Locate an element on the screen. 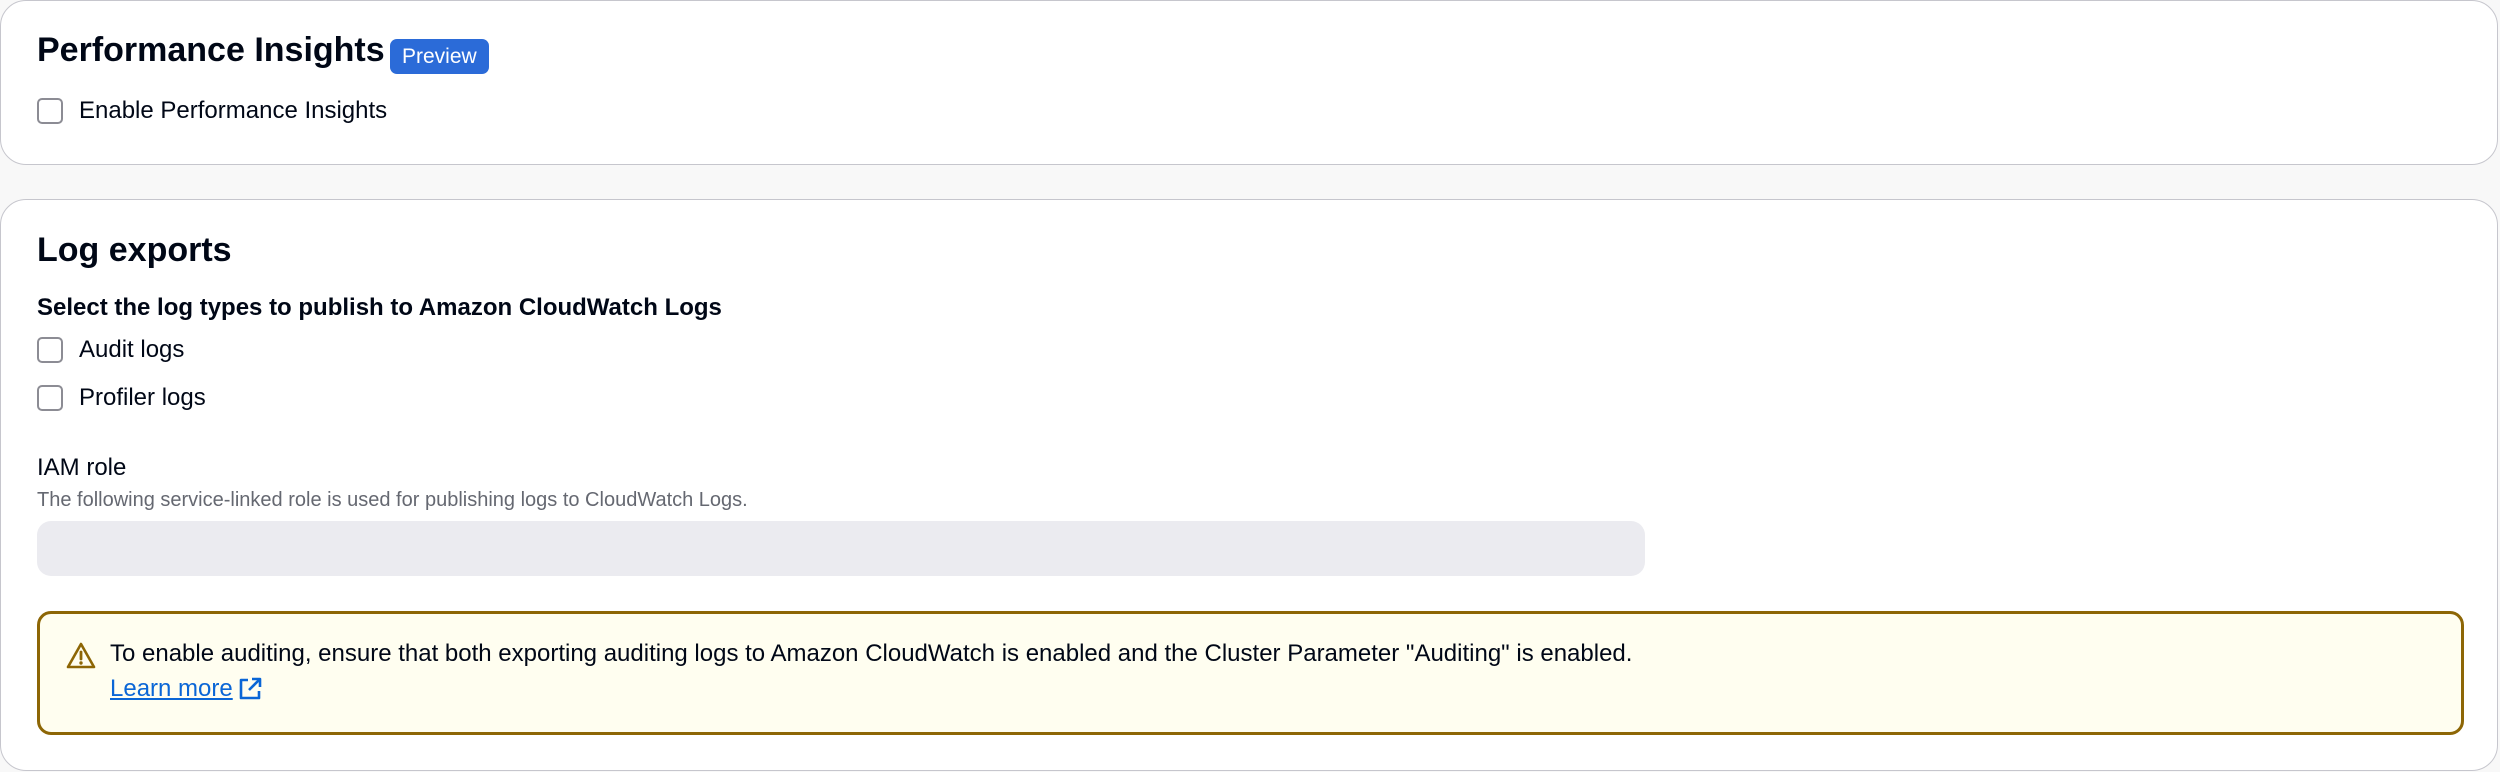  audit-logs-checkbox-row: Audit logs is located at coordinates (110, 350).